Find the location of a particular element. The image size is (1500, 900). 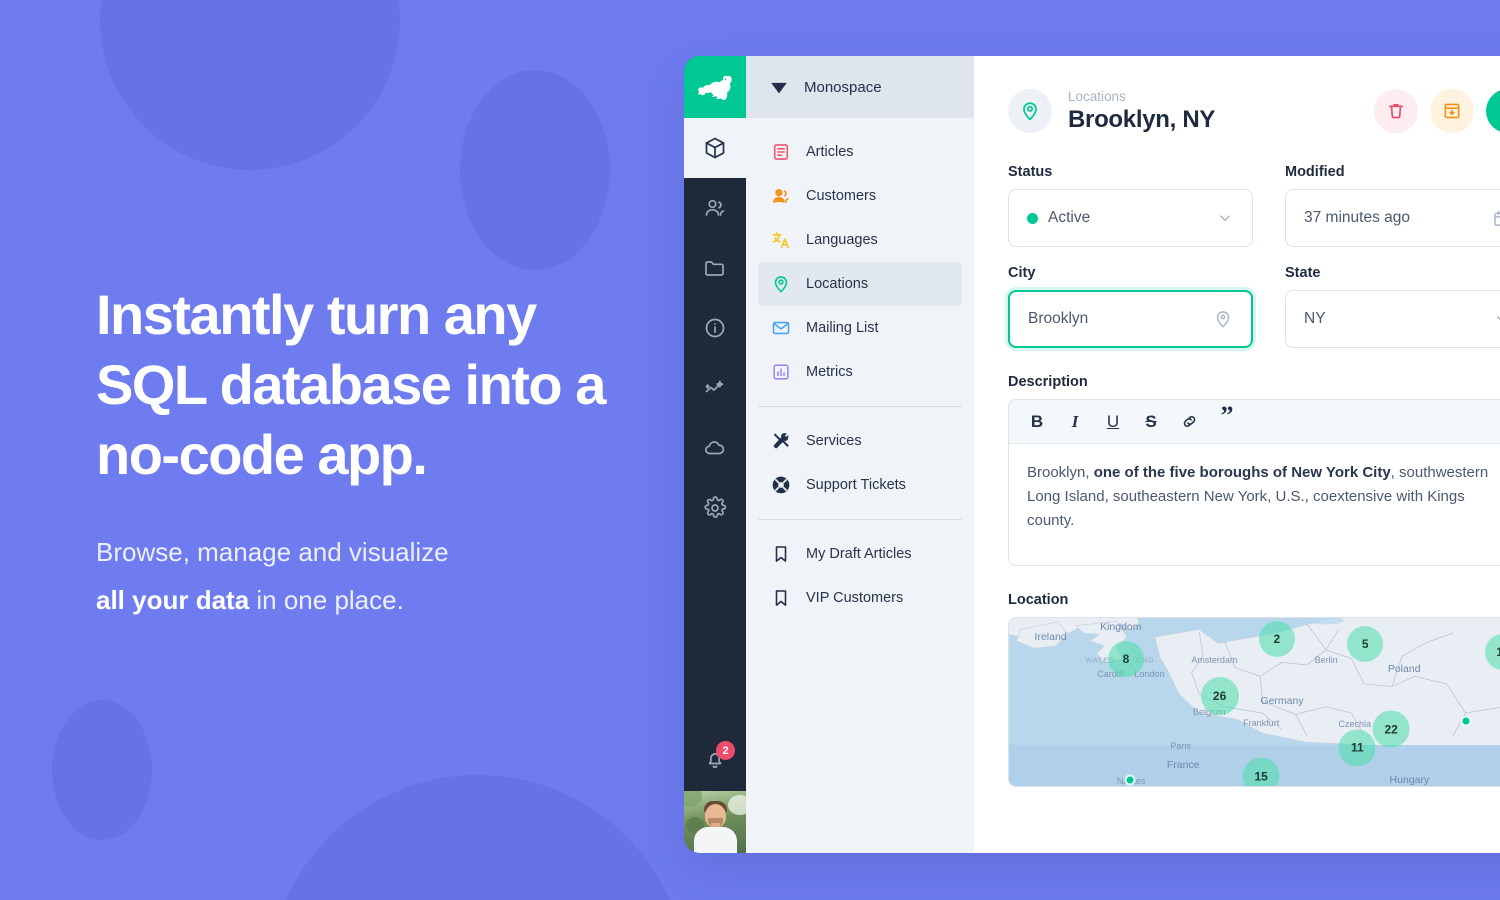

rail-item-settings is located at coordinates (715, 508).